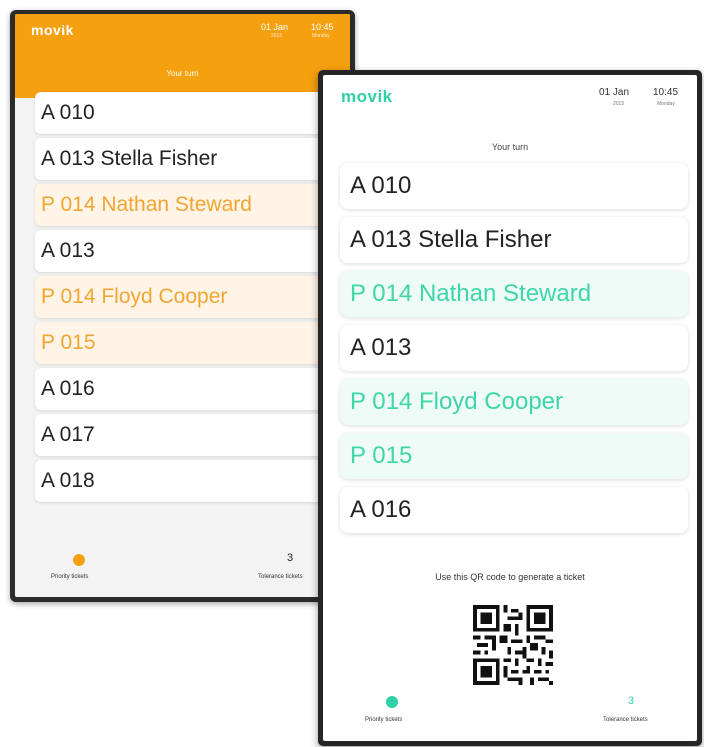 Image resolution: width=704 pixels, height=747 pixels. I want to click on back-date-sub: 2015, so click(277, 36).